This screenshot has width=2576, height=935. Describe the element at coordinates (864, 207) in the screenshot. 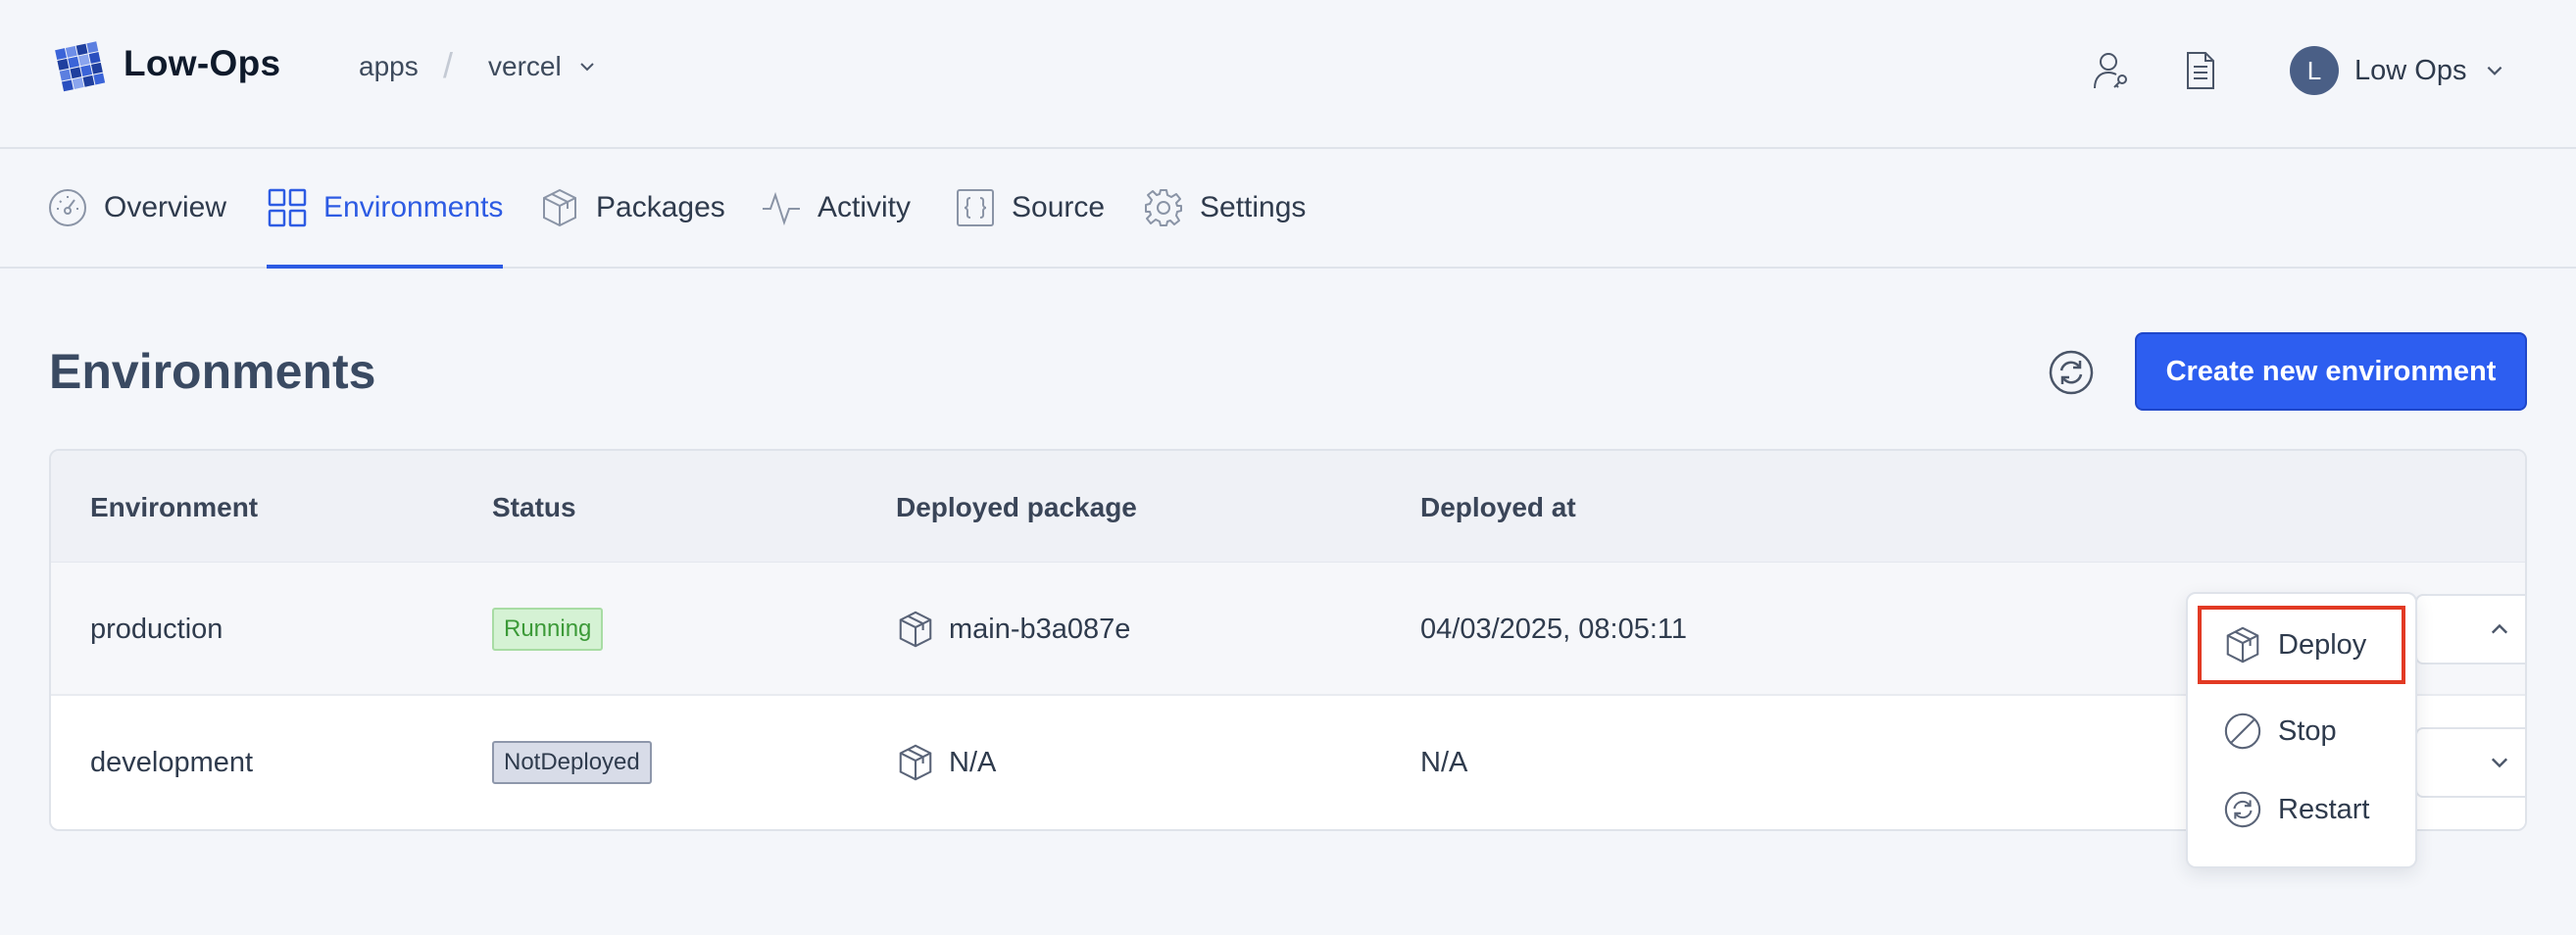

I see `tab-label: Activity` at that location.